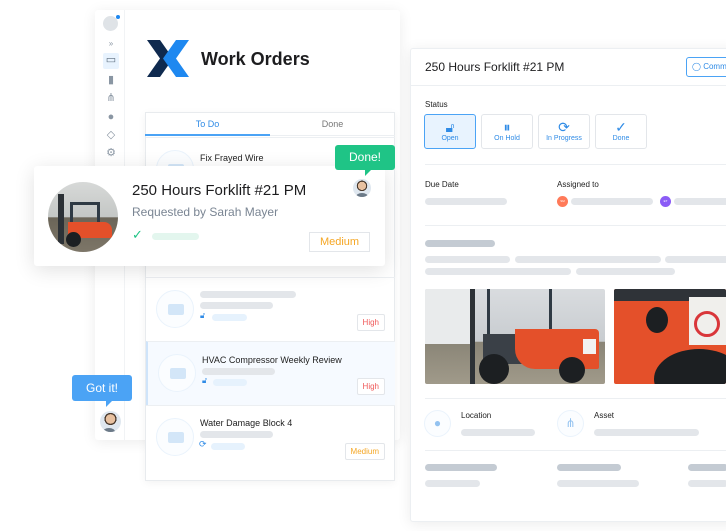 This screenshot has width=726, height=531. What do you see at coordinates (111, 61) in the screenshot?
I see `inbox-icon: ▭` at bounding box center [111, 61].